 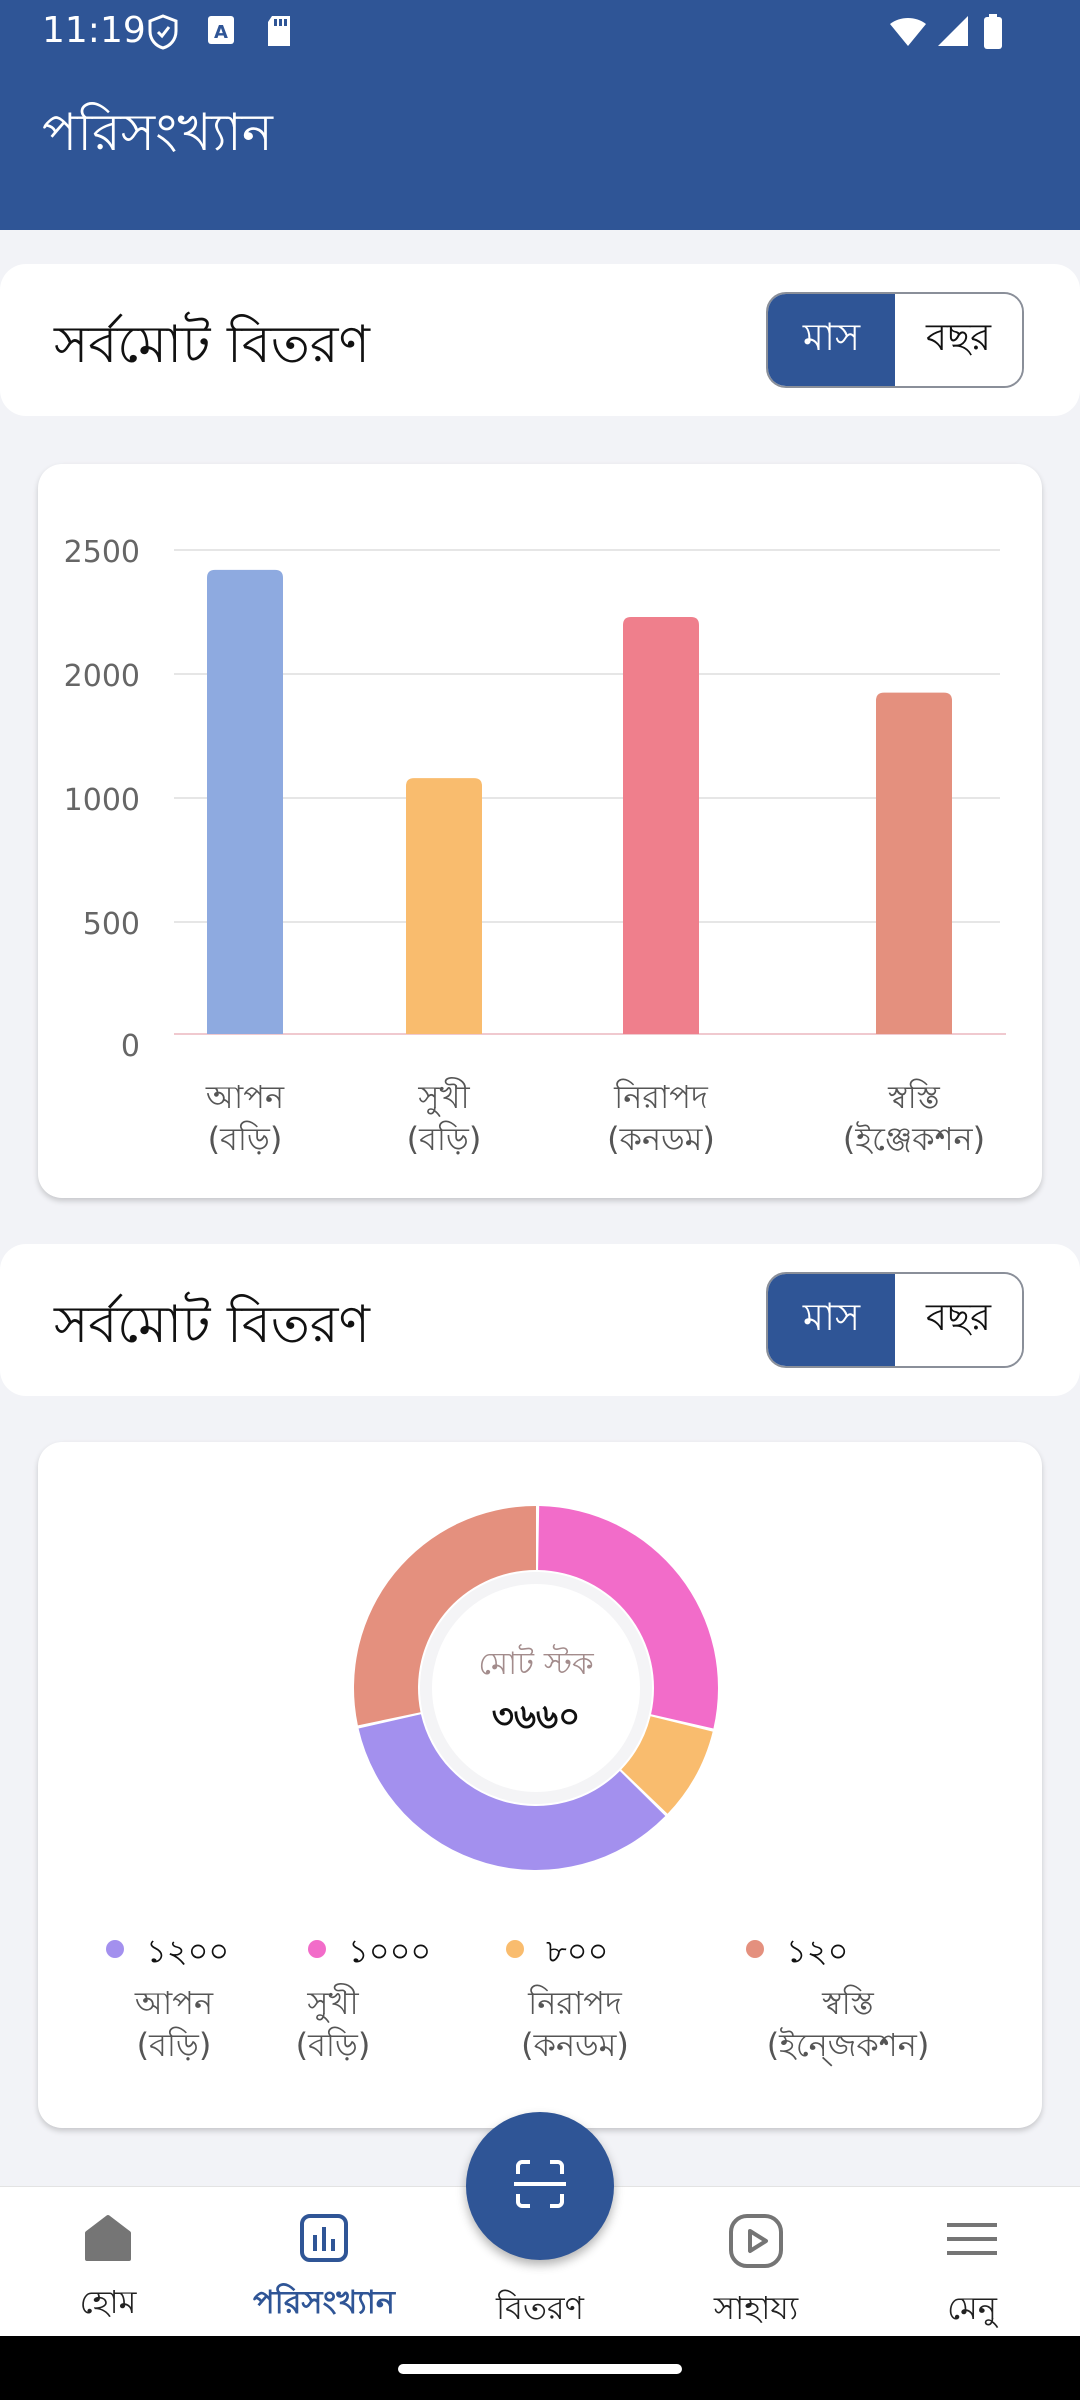 I want to click on status-time: 11:19, so click(x=94, y=30).